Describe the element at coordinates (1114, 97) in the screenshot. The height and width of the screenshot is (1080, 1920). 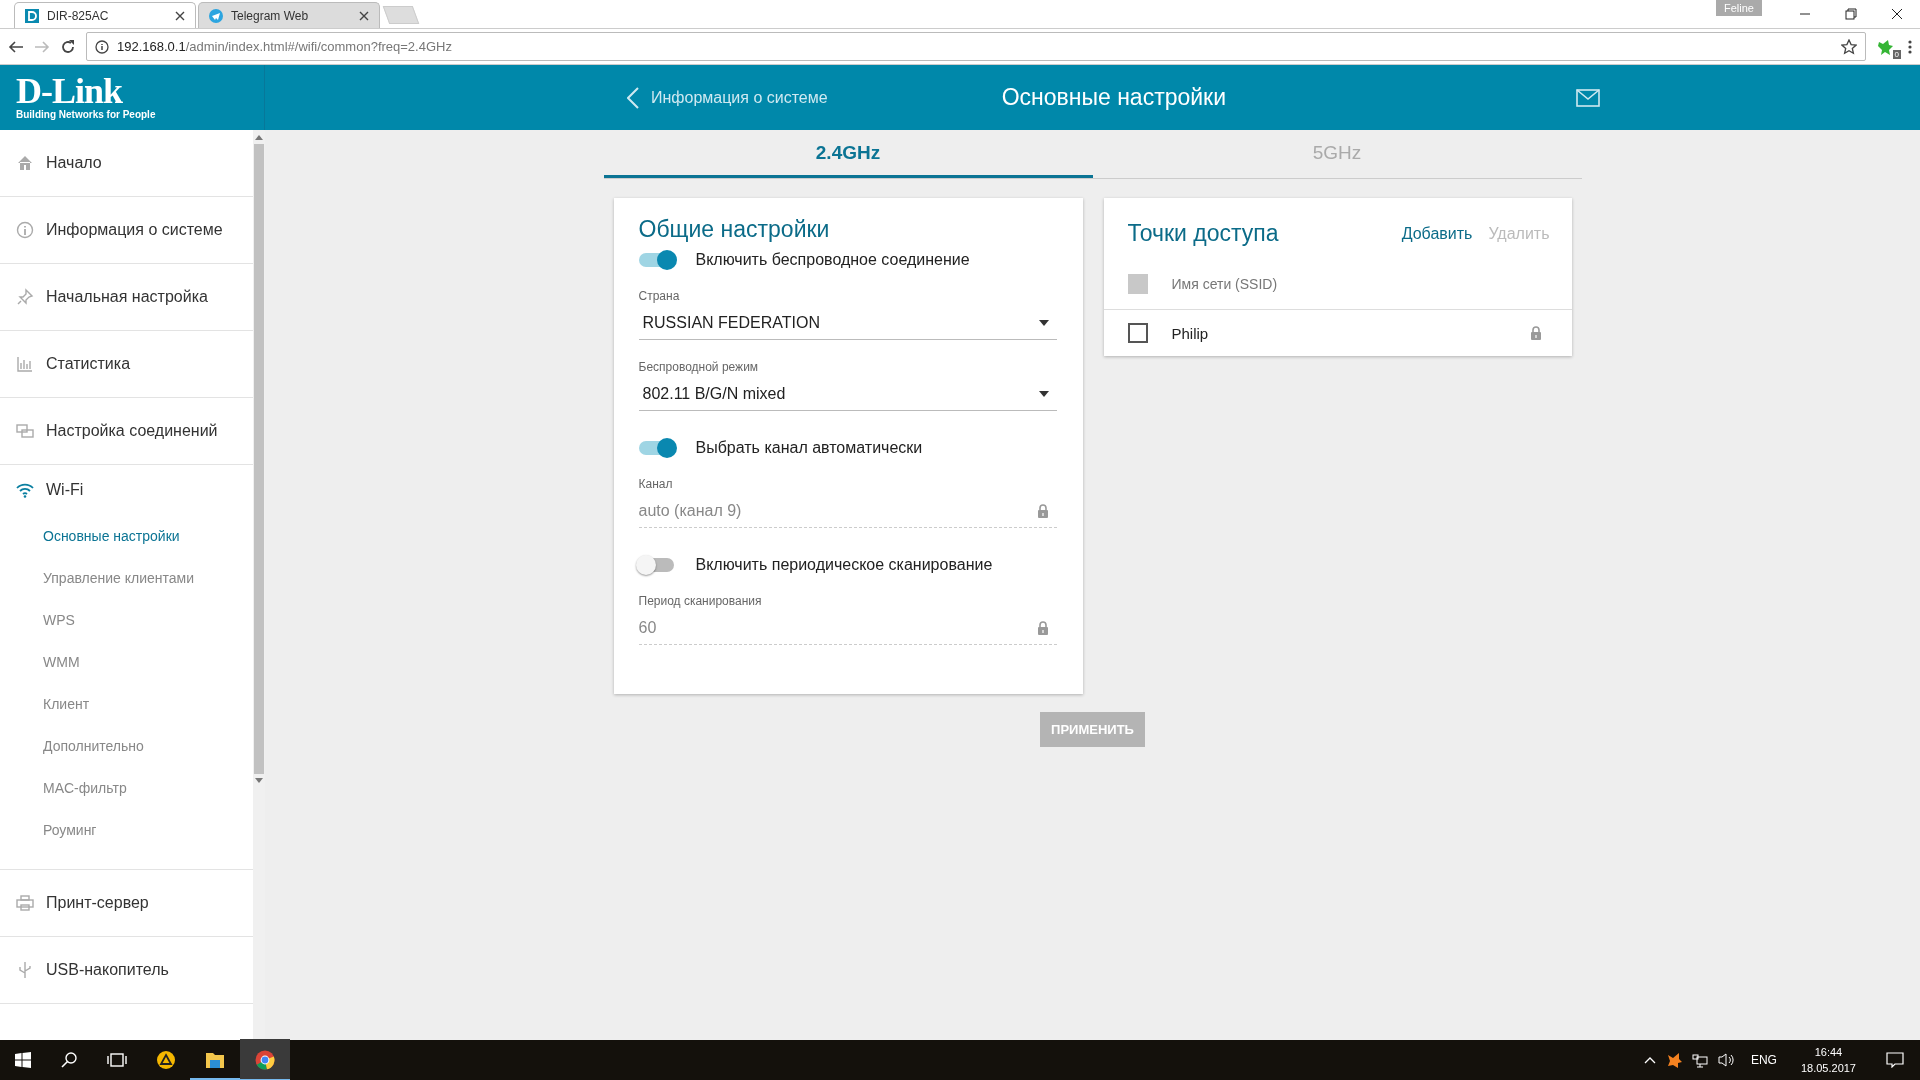
I see `page-title: Основные настройки` at that location.